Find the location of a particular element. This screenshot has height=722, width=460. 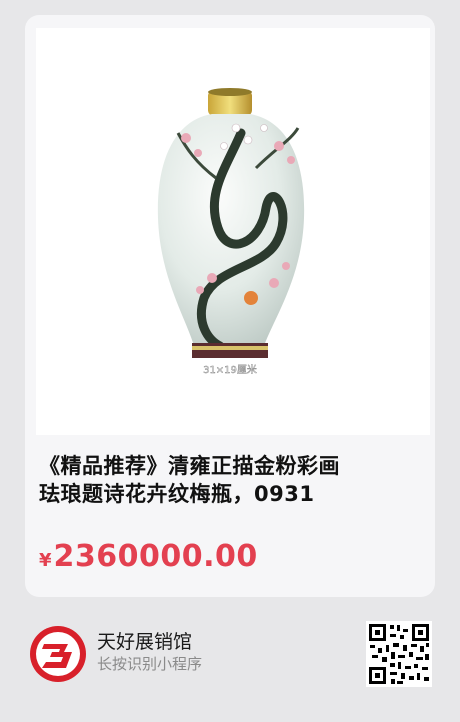

product-price: ¥2360000.00 is located at coordinates (148, 556).